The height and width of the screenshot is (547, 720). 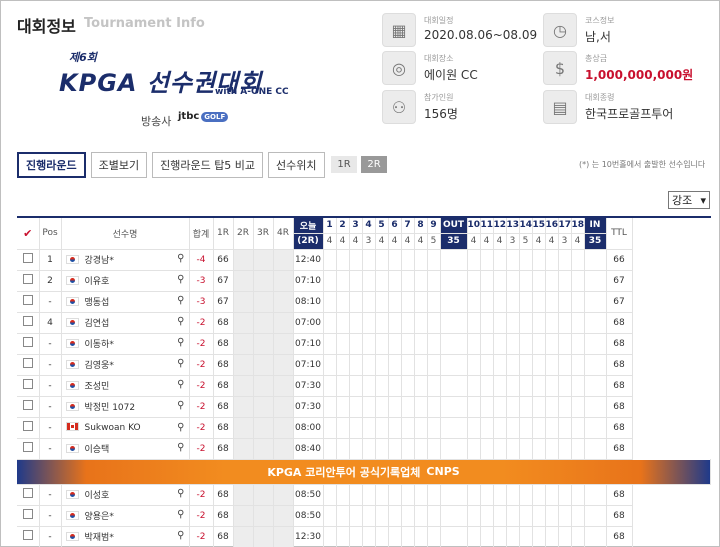 What do you see at coordinates (296, 165) in the screenshot?
I see `tab-player-location: 선수위치` at bounding box center [296, 165].